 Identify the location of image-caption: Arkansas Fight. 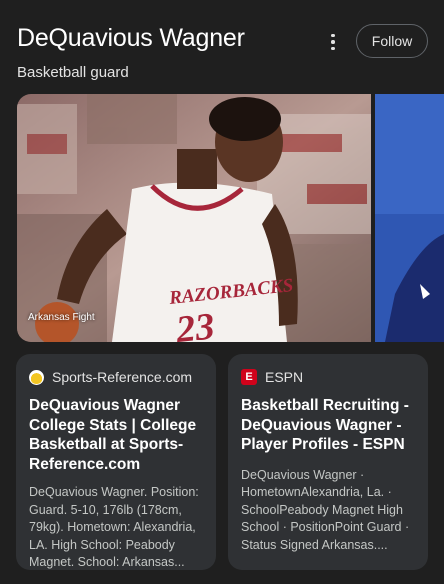
(61, 317).